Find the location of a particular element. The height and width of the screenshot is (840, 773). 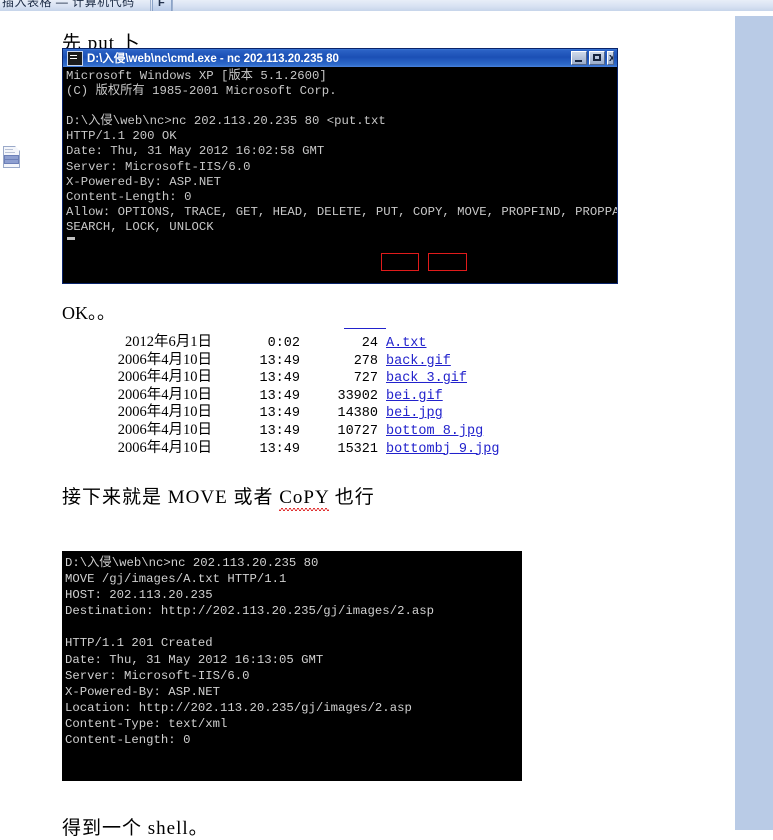

listing-size: 33902 is located at coordinates (357, 396).